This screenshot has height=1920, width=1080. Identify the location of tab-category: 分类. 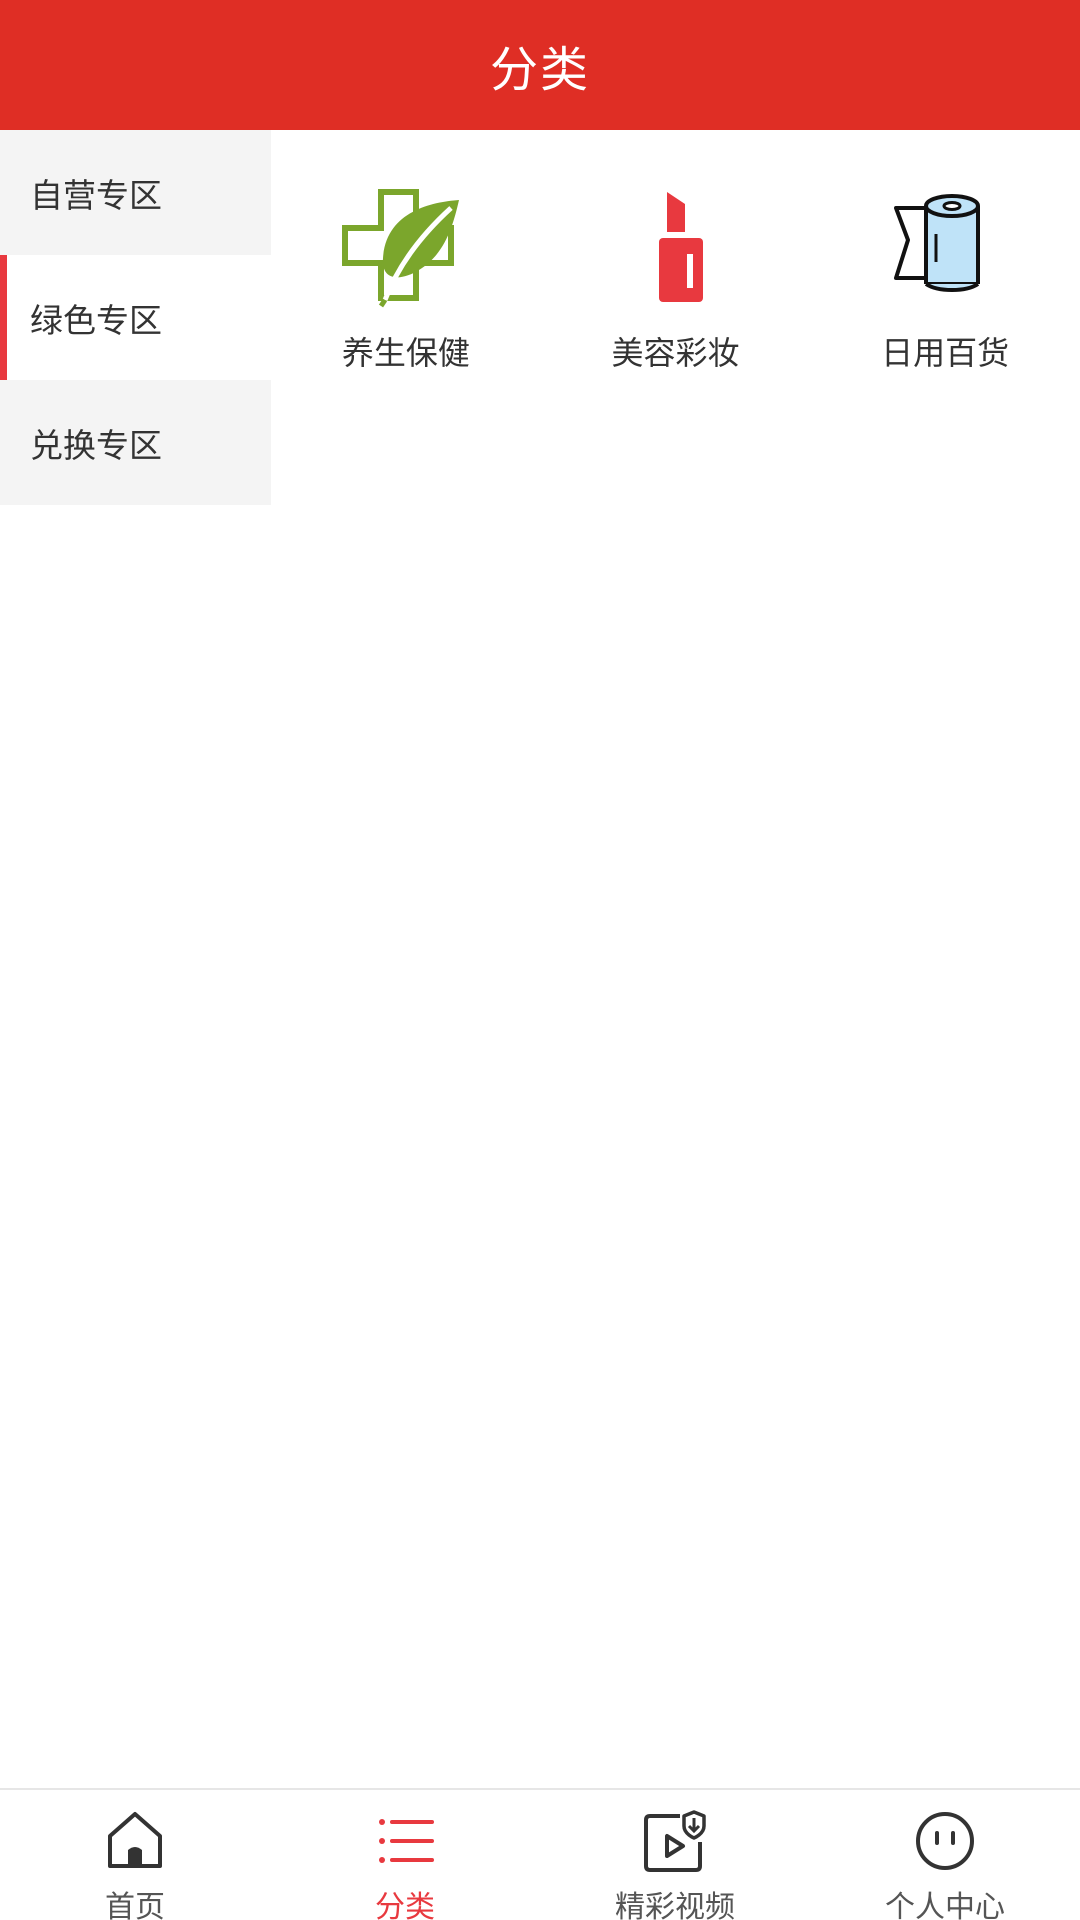
(405, 1855).